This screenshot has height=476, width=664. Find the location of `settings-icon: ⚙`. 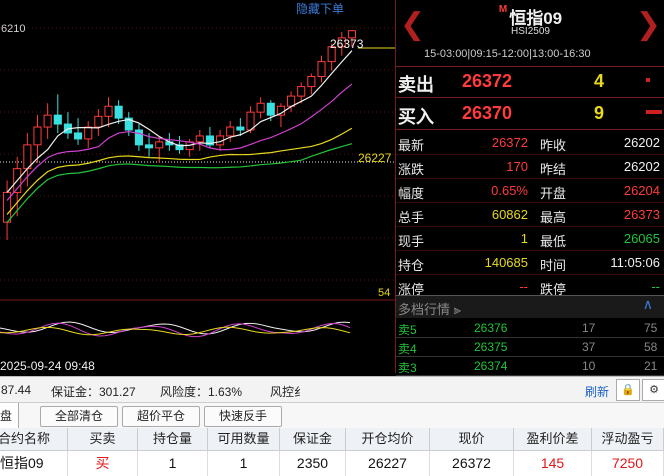

settings-icon: ⚙ is located at coordinates (653, 390).